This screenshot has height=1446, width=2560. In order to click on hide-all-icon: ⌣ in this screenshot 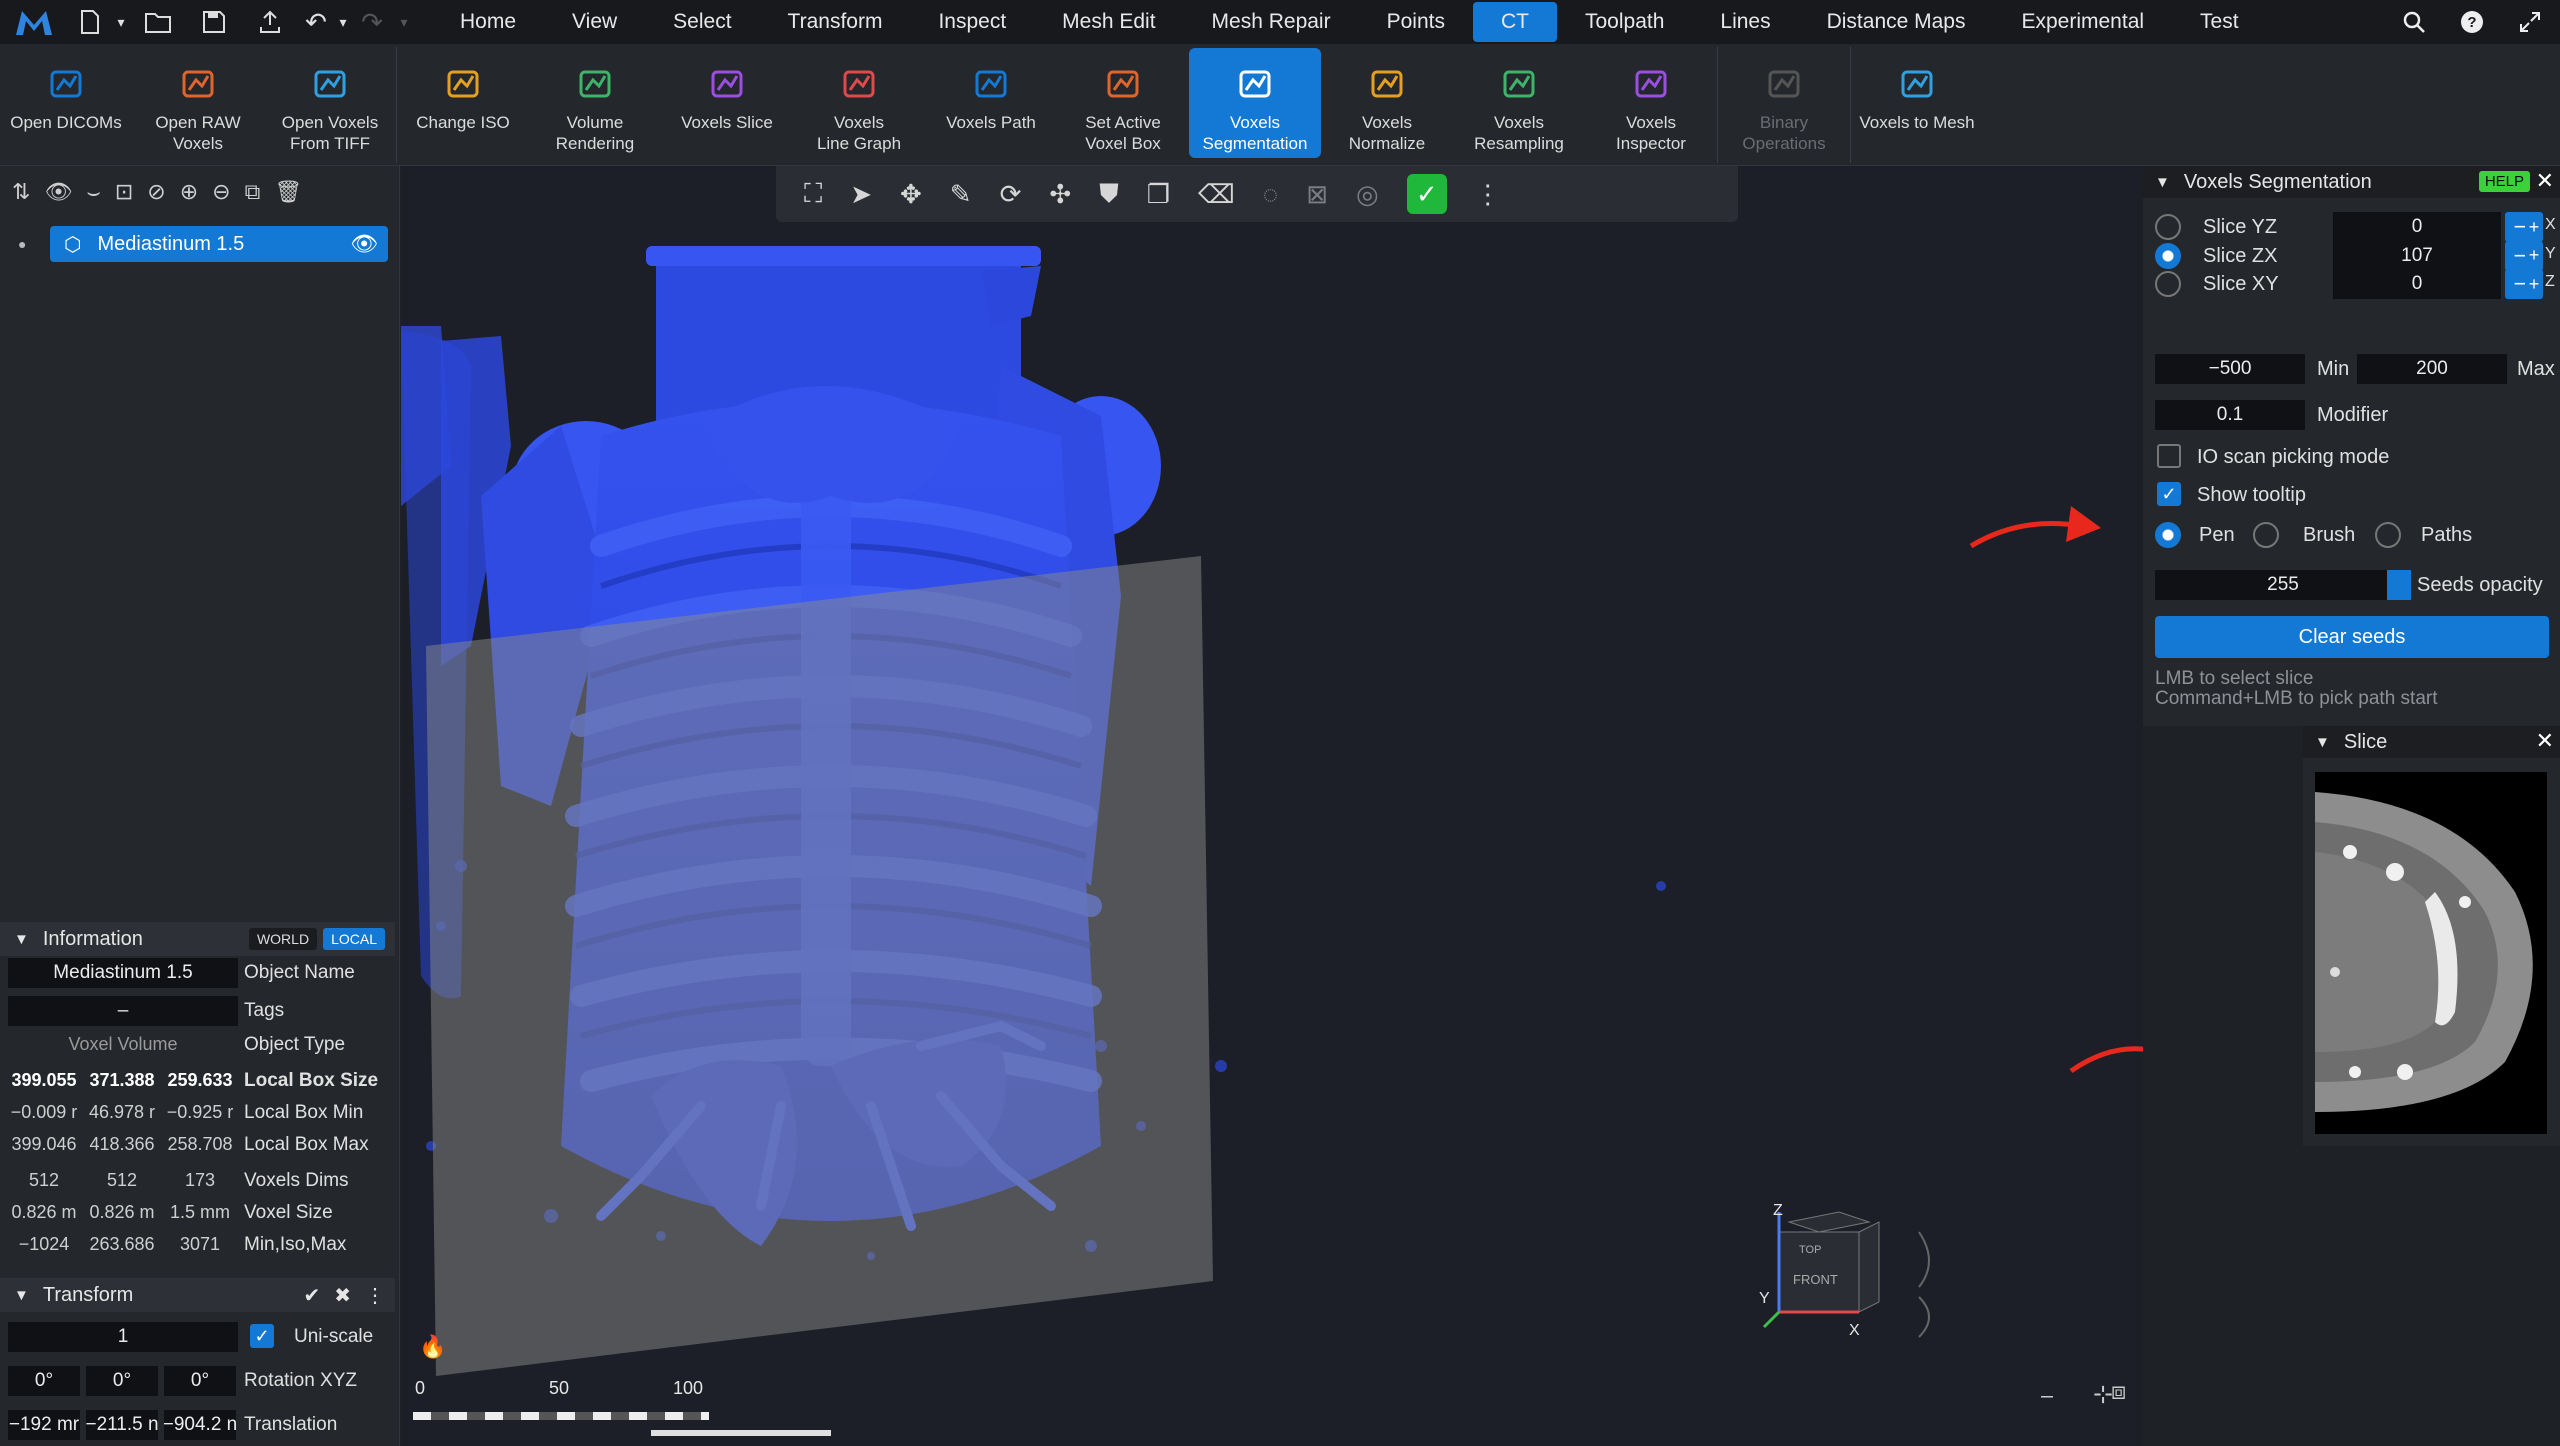, I will do `click(93, 192)`.